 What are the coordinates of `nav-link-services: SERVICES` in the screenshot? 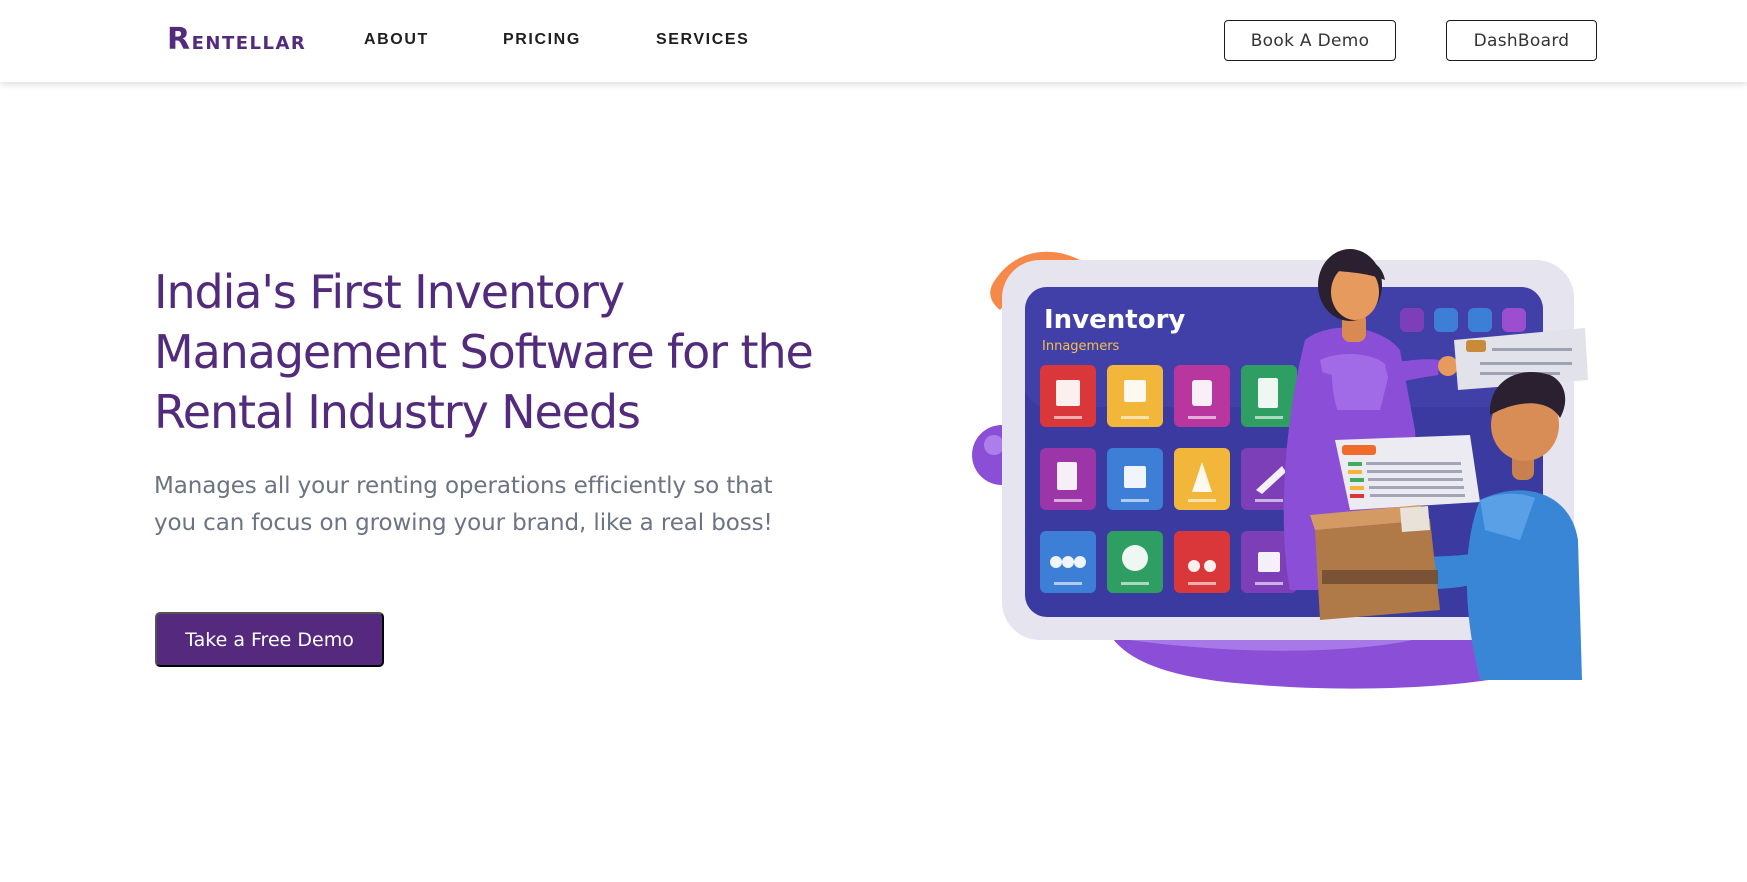 It's located at (702, 40).